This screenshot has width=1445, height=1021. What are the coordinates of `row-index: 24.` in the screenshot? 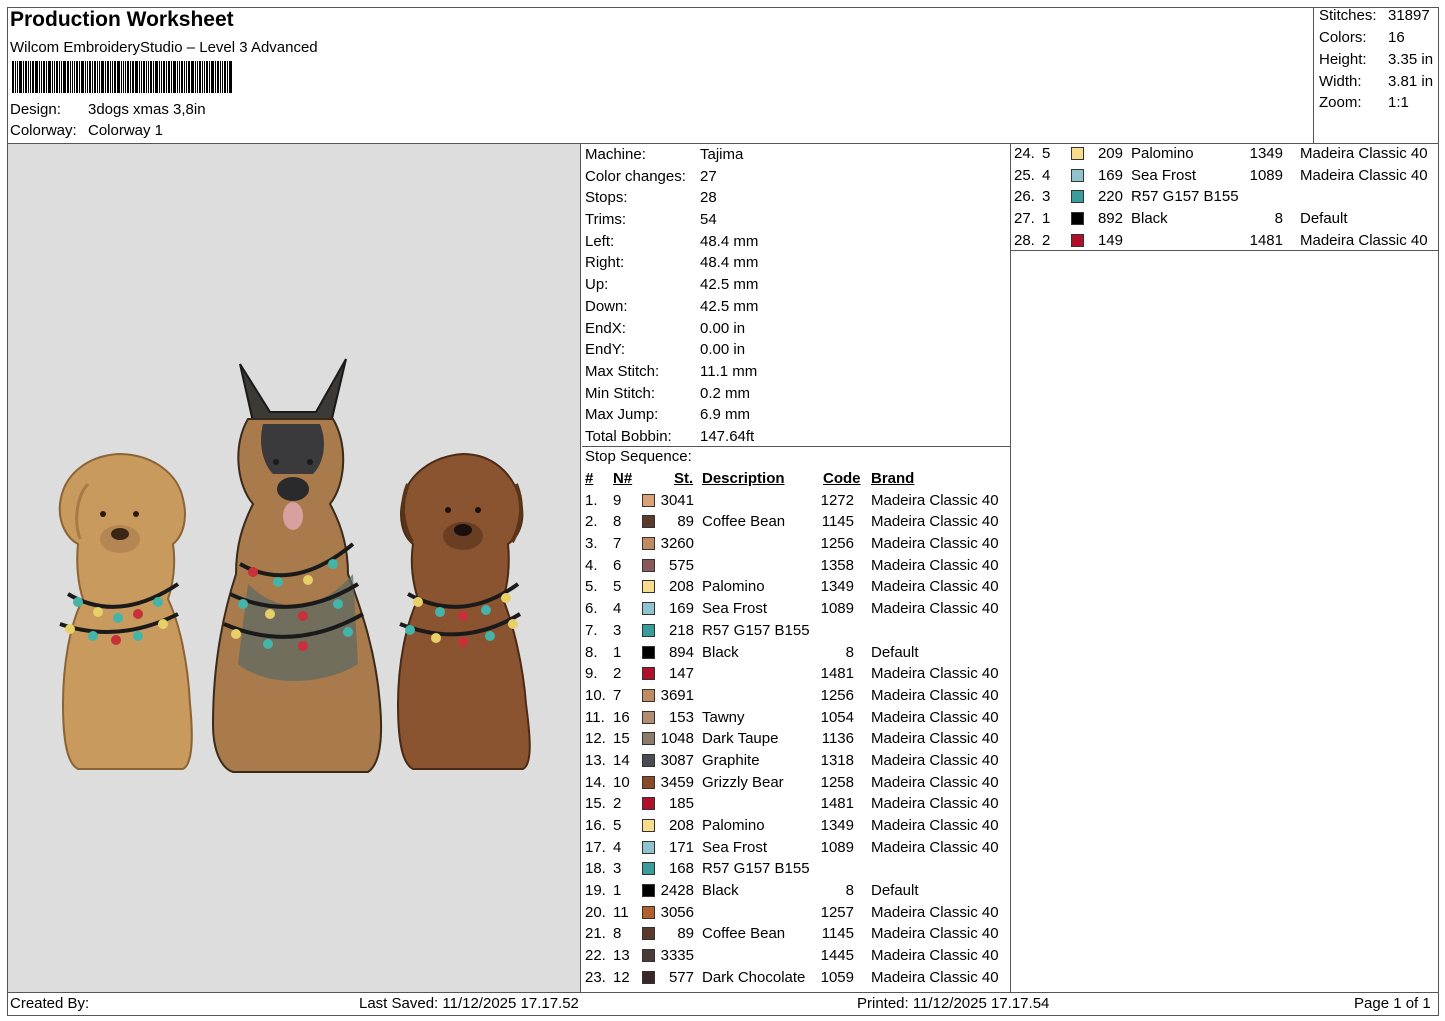 It's located at (1024, 153).